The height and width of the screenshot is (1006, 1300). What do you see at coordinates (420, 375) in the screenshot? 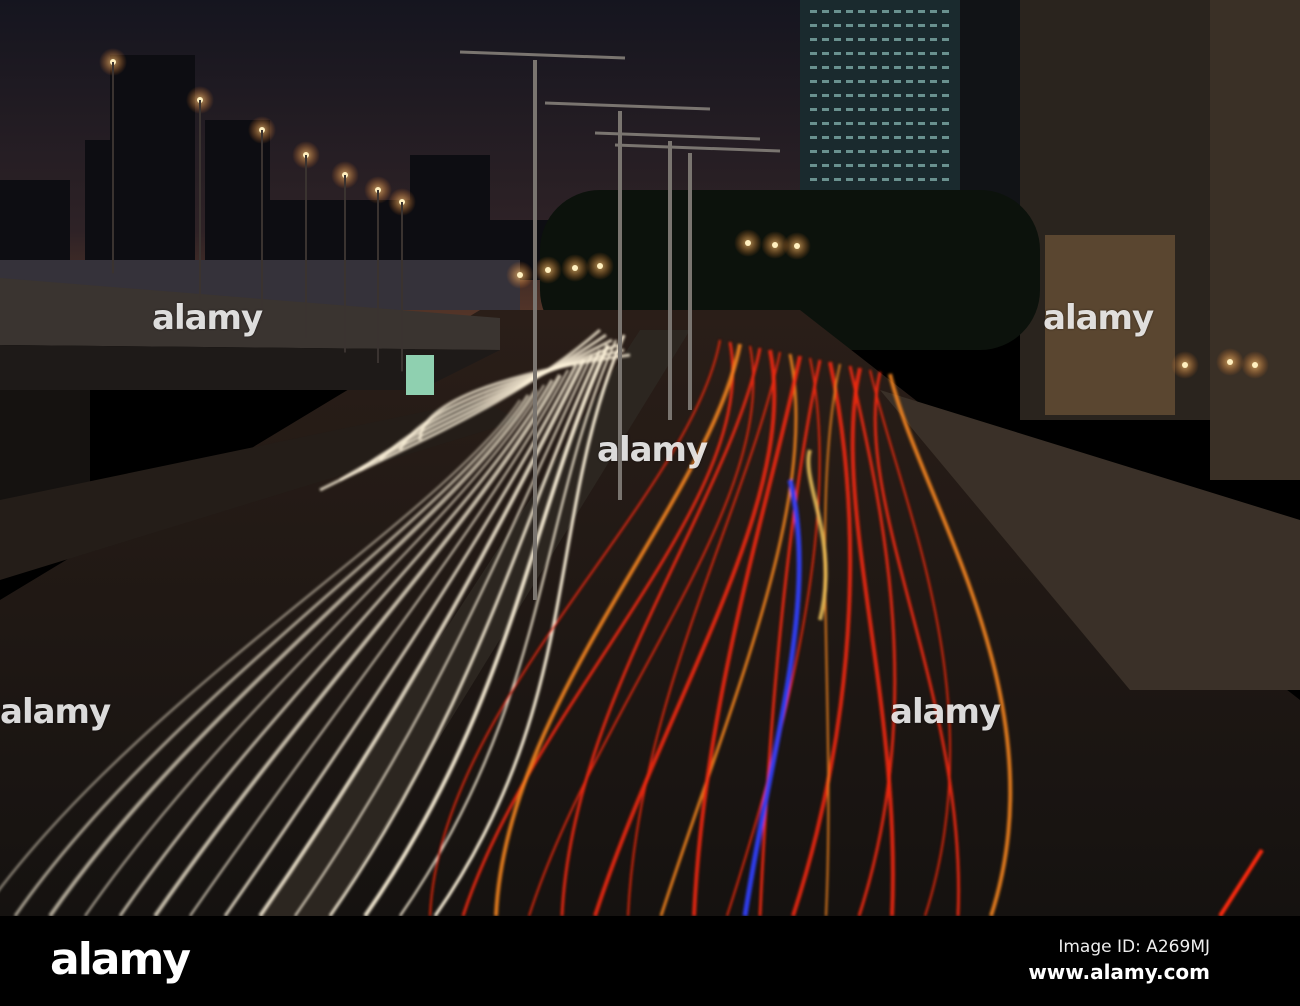
I see `billboard` at bounding box center [420, 375].